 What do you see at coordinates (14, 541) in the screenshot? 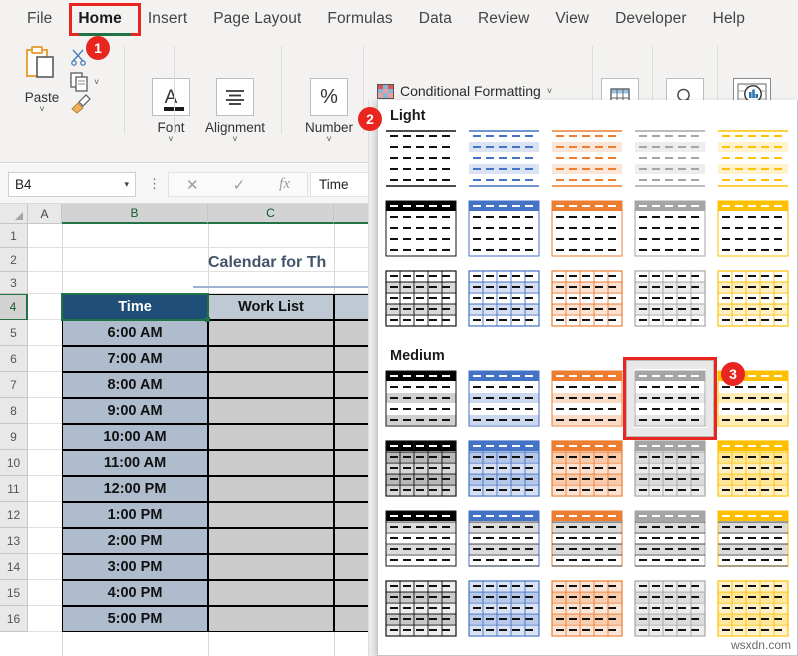
I see `row-header-13: 13` at bounding box center [14, 541].